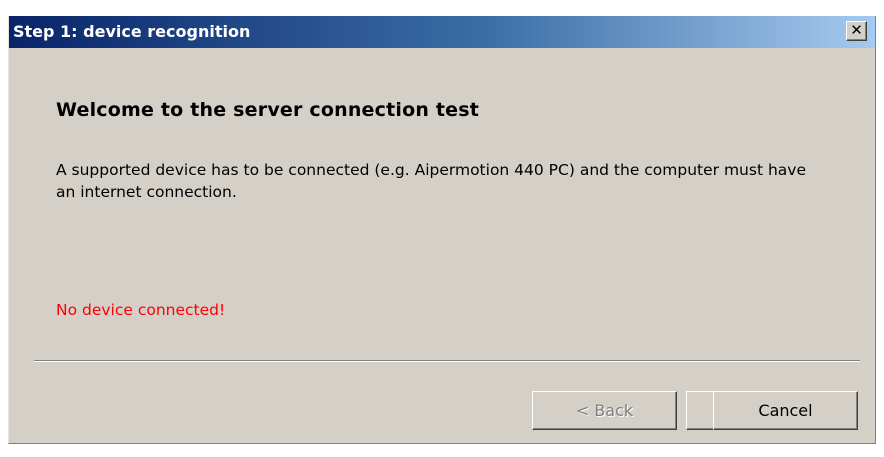 Image resolution: width=884 pixels, height=457 pixels. What do you see at coordinates (447, 361) in the screenshot?
I see `separator-line` at bounding box center [447, 361].